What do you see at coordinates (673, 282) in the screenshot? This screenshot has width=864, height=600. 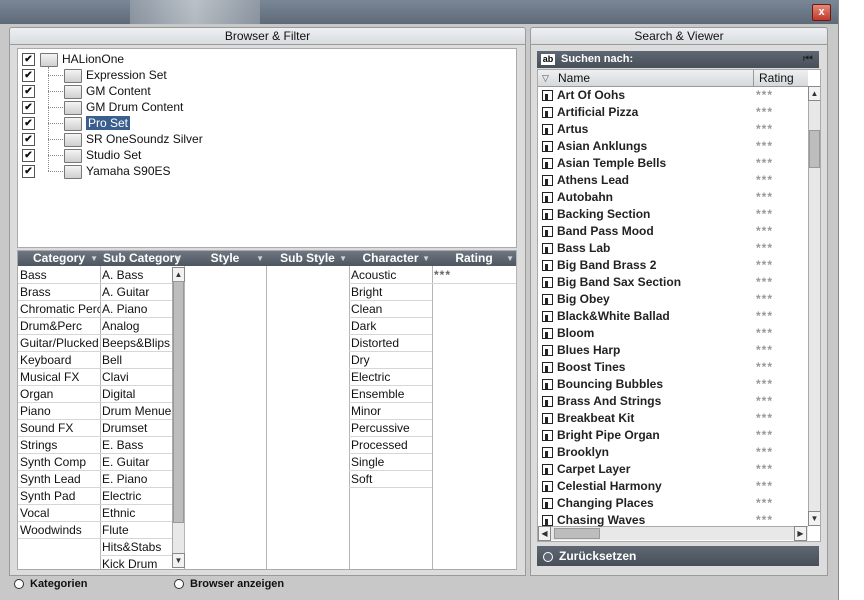 I see `result-row: Big Band Sax Section ***` at bounding box center [673, 282].